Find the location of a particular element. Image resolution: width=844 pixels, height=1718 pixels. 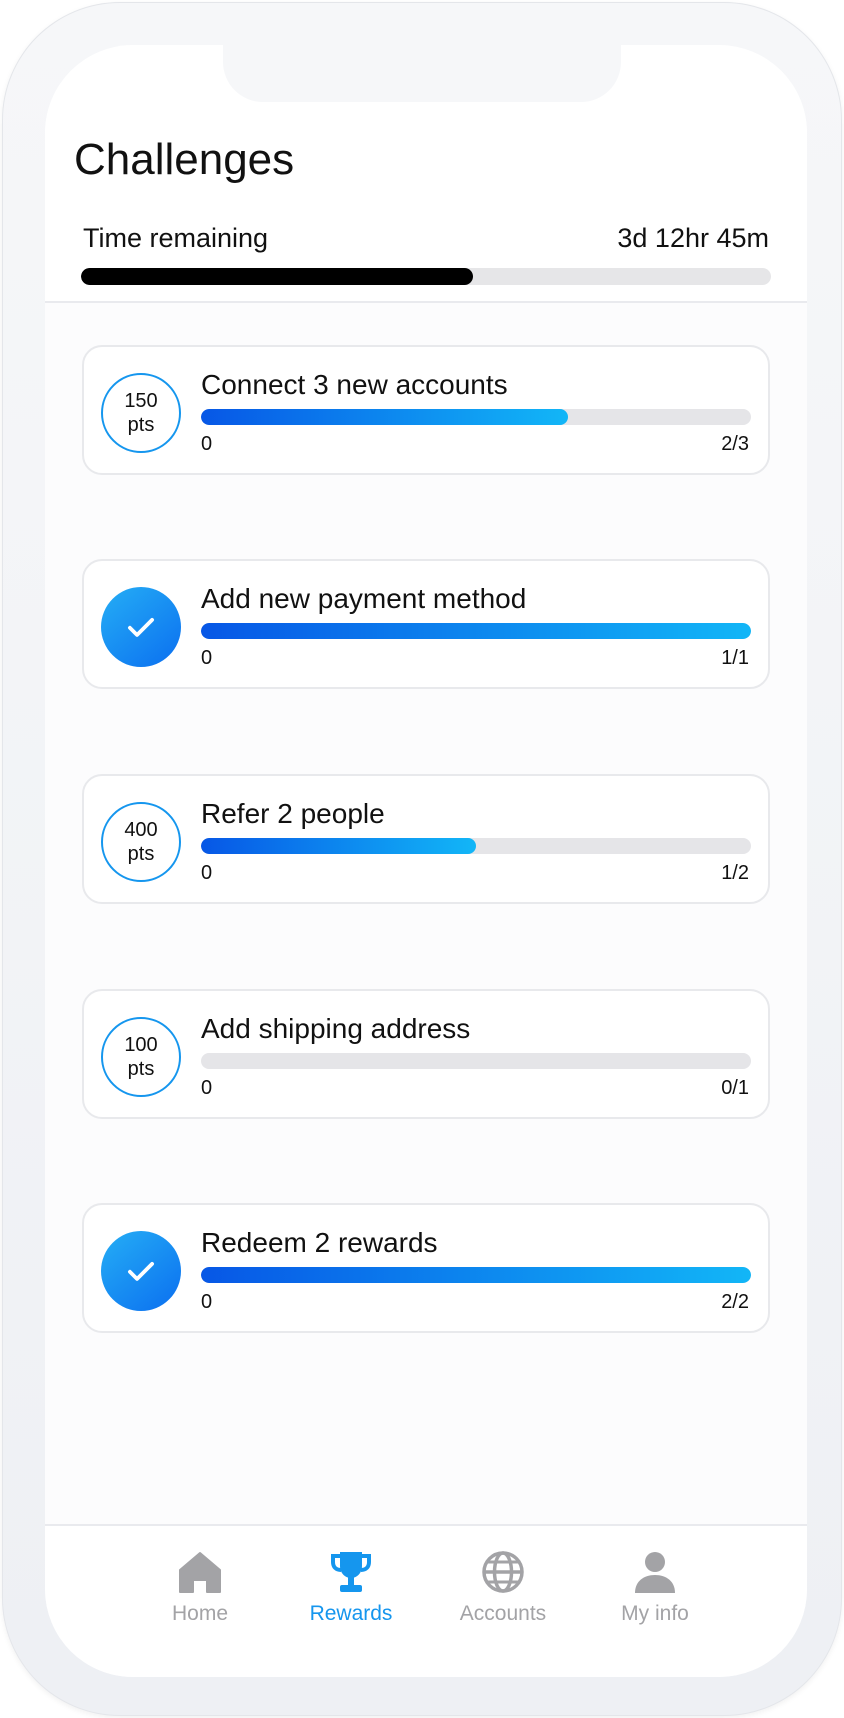

points-badge: 100 pts is located at coordinates (141, 1057).